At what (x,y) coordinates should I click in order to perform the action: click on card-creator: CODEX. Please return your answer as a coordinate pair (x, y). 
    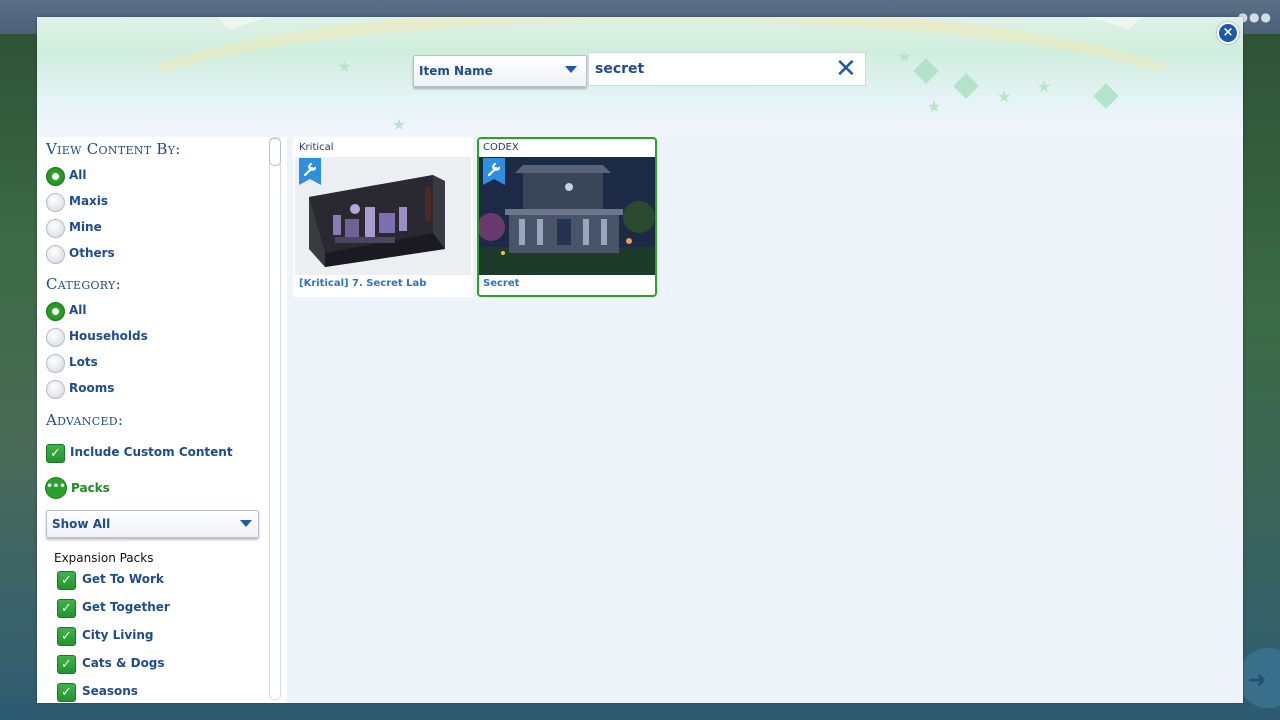
    Looking at the image, I should click on (501, 147).